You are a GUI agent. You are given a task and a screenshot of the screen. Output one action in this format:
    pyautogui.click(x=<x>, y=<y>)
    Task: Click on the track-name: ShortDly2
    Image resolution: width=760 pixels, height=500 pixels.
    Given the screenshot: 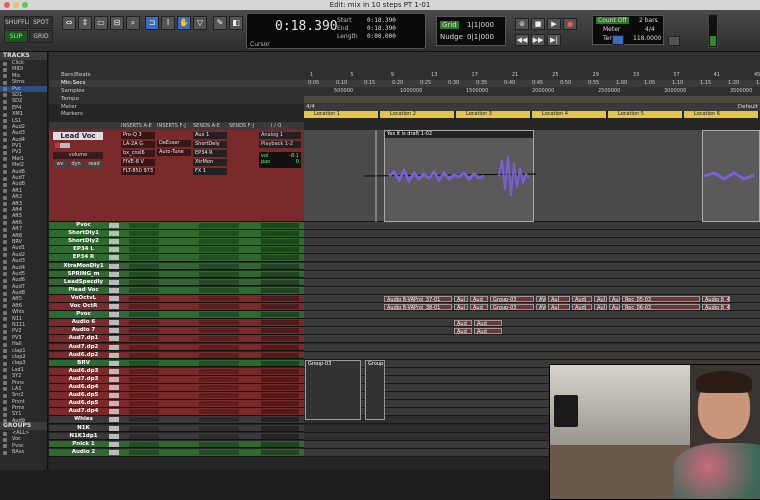 What is the action you would take?
    pyautogui.click(x=83, y=241)
    